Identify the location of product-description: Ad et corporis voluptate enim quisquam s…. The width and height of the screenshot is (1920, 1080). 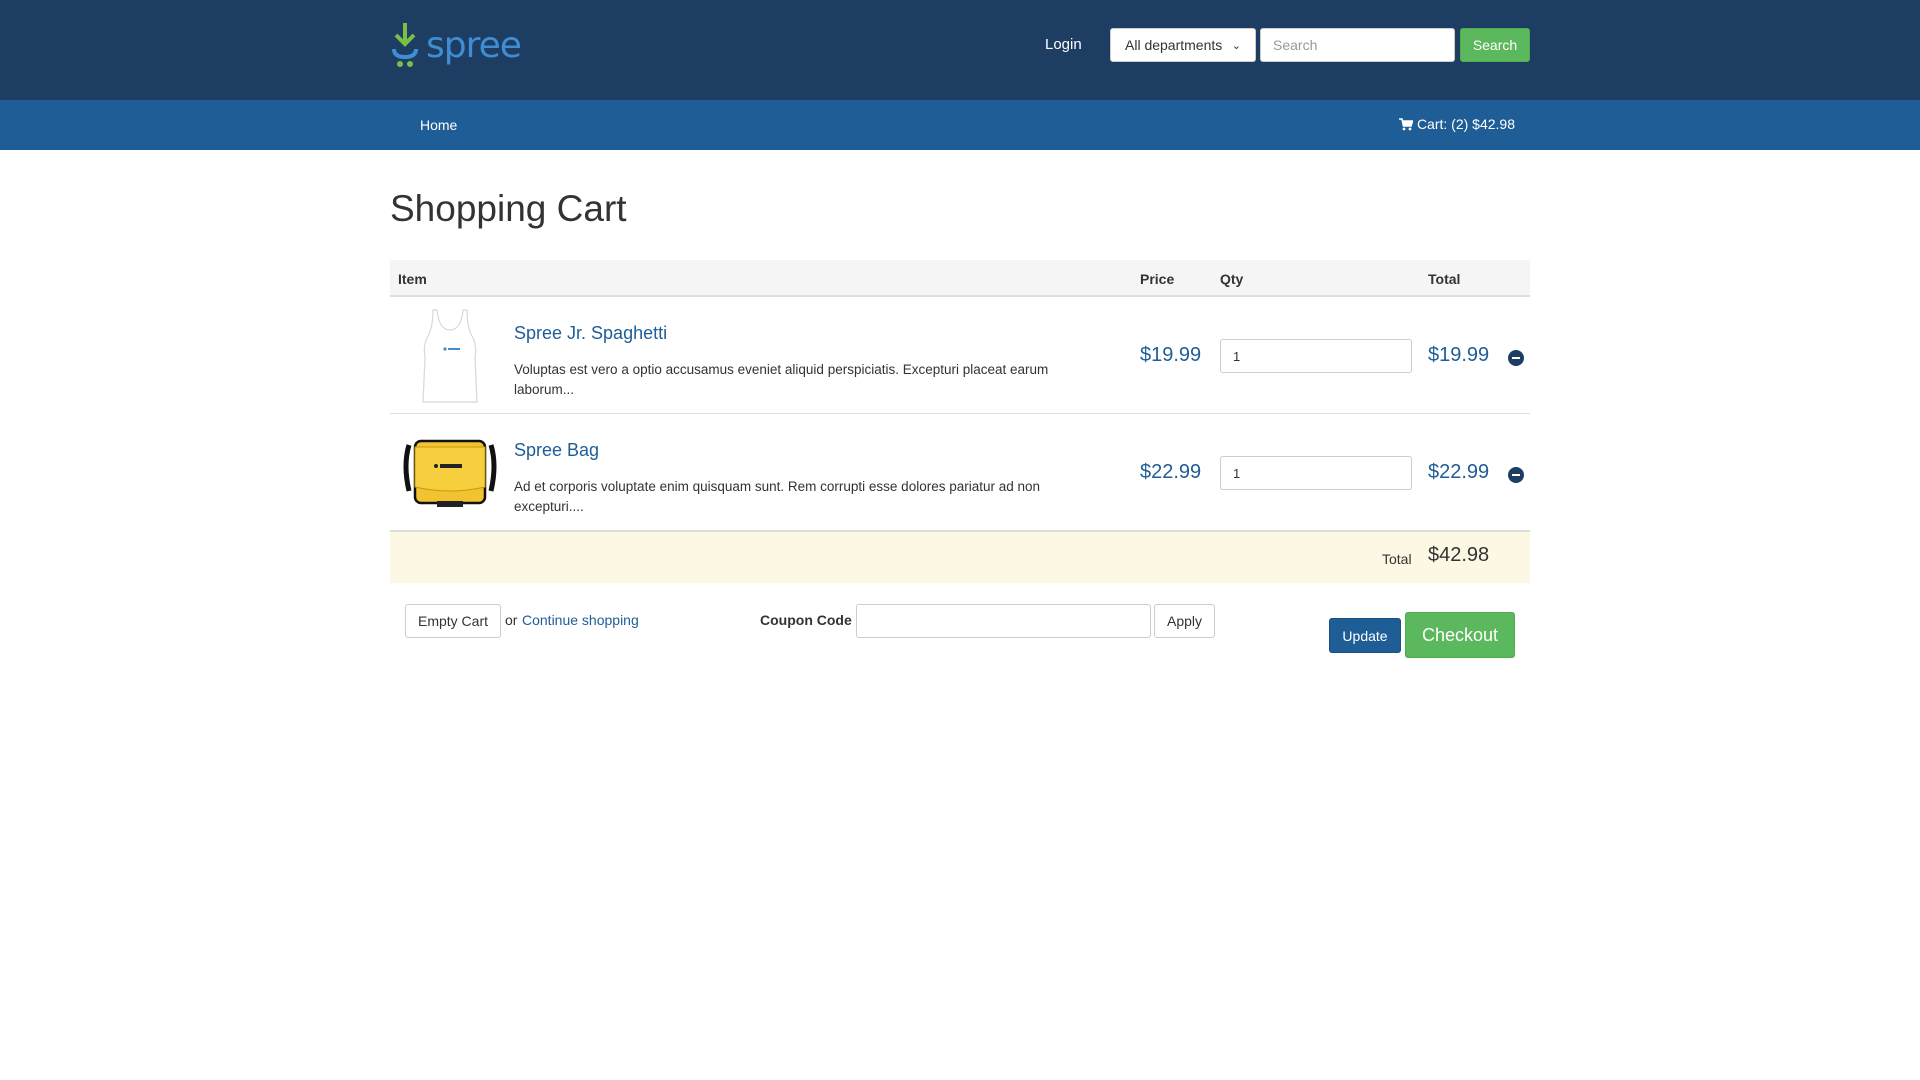
(777, 496).